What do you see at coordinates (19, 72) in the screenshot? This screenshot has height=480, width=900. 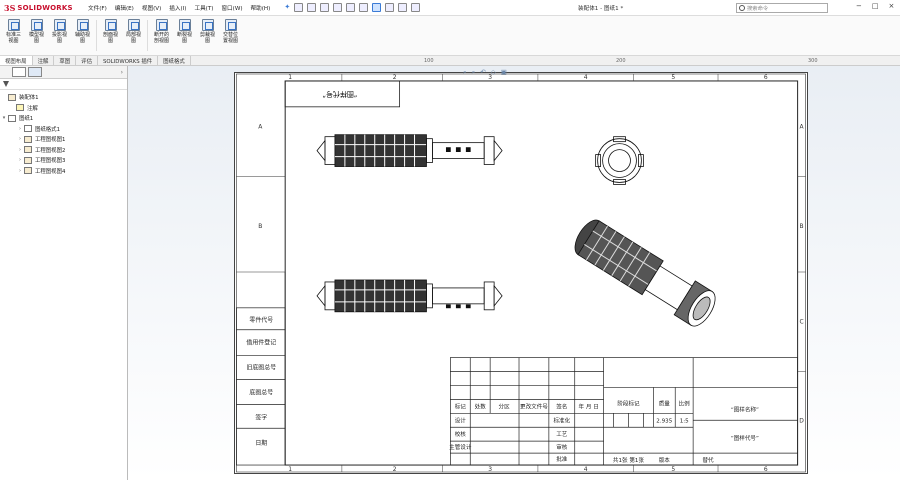 I see `feature-tree-tab-icon` at bounding box center [19, 72].